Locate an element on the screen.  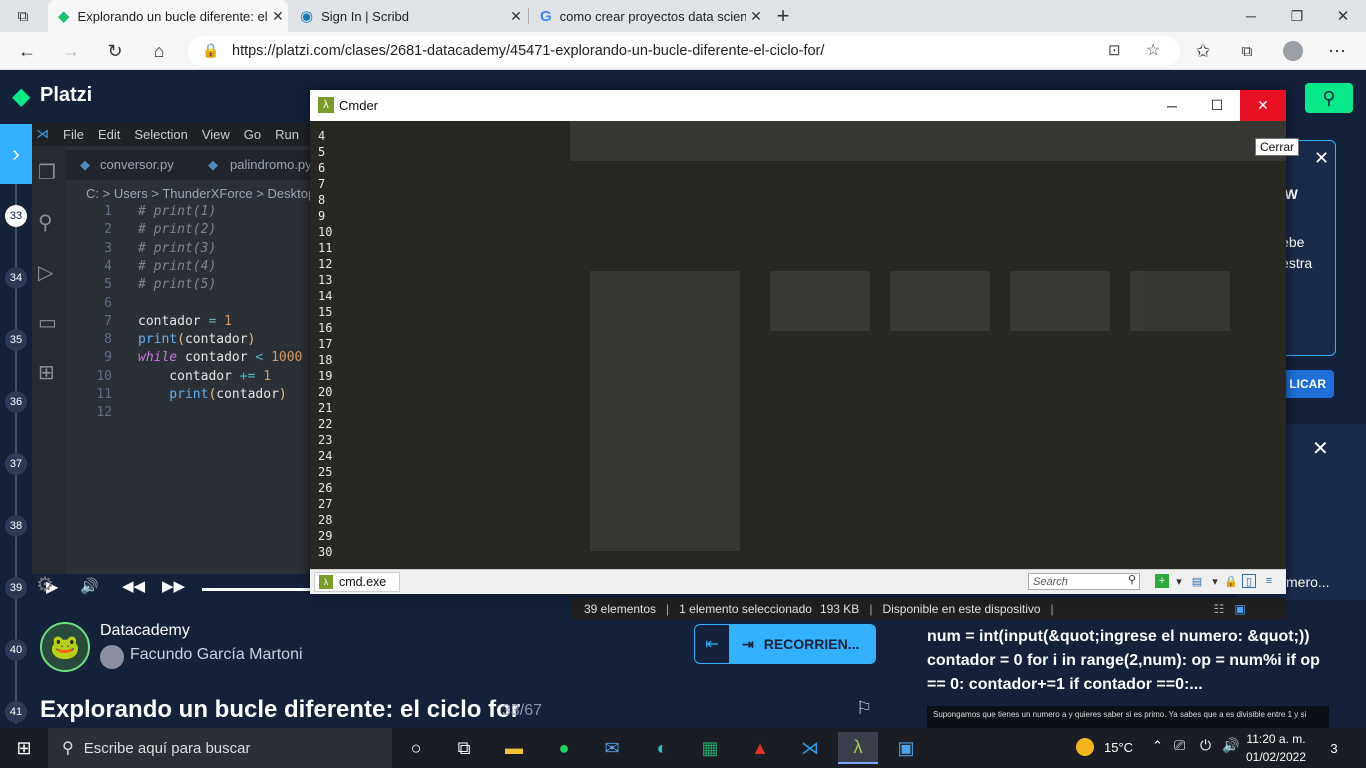
photos-icon: ▣ is located at coordinates (906, 748).